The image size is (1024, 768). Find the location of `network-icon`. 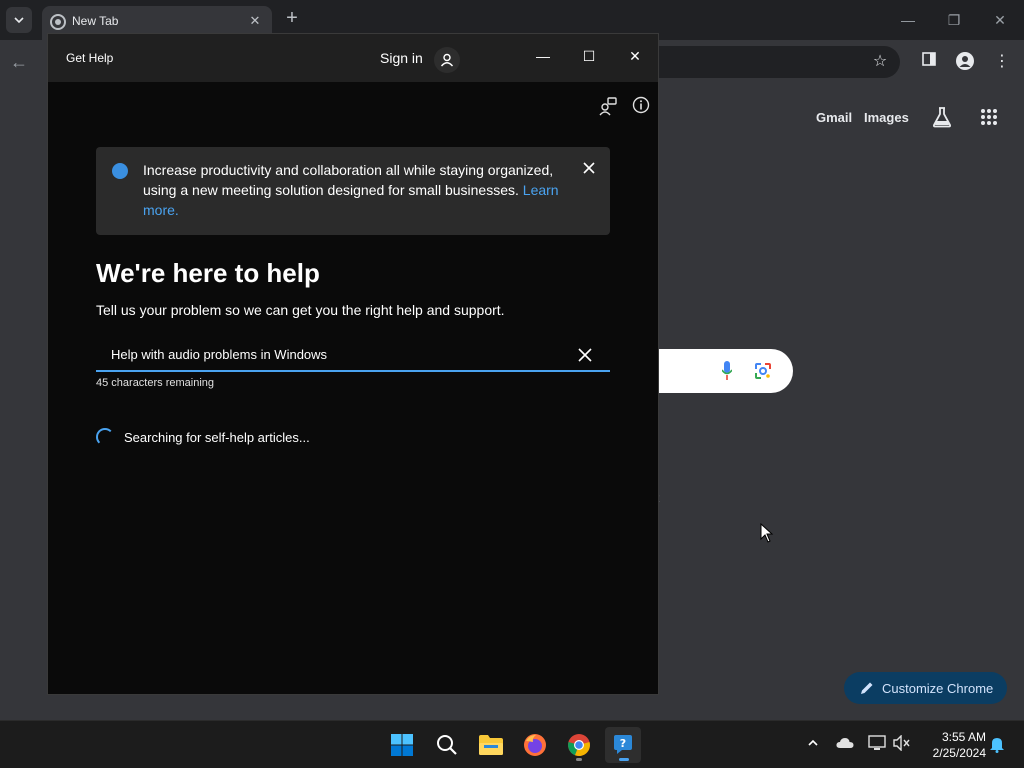

network-icon is located at coordinates (877, 745).